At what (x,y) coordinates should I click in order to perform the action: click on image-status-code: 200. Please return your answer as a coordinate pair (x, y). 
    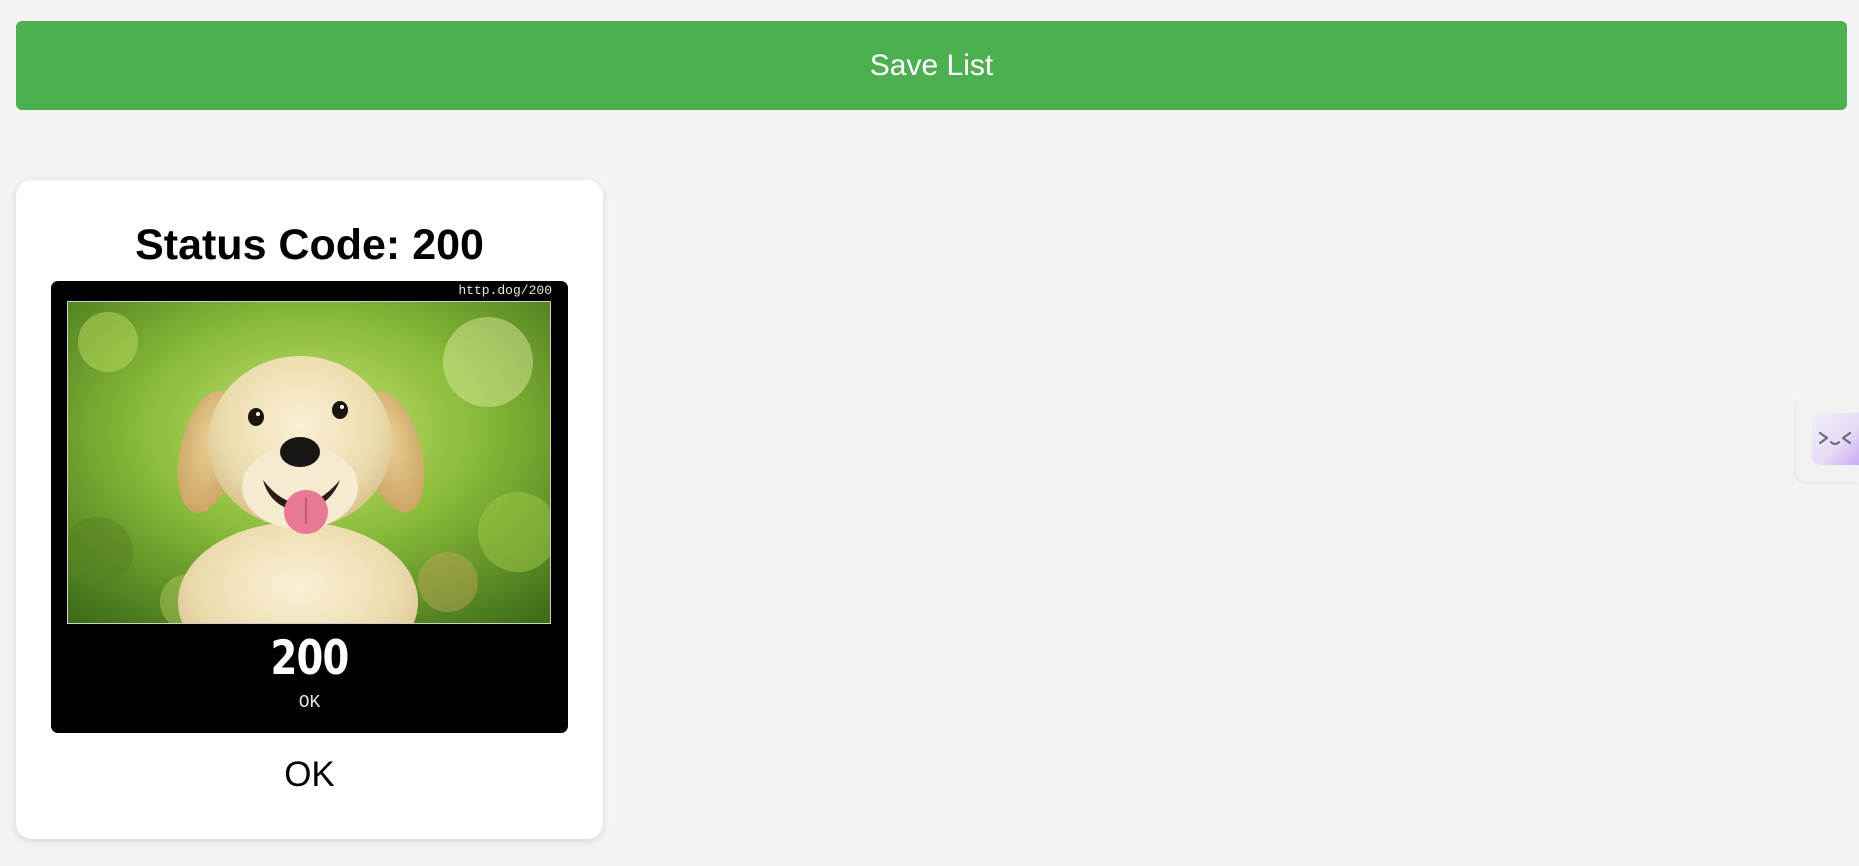
    Looking at the image, I should click on (309, 658).